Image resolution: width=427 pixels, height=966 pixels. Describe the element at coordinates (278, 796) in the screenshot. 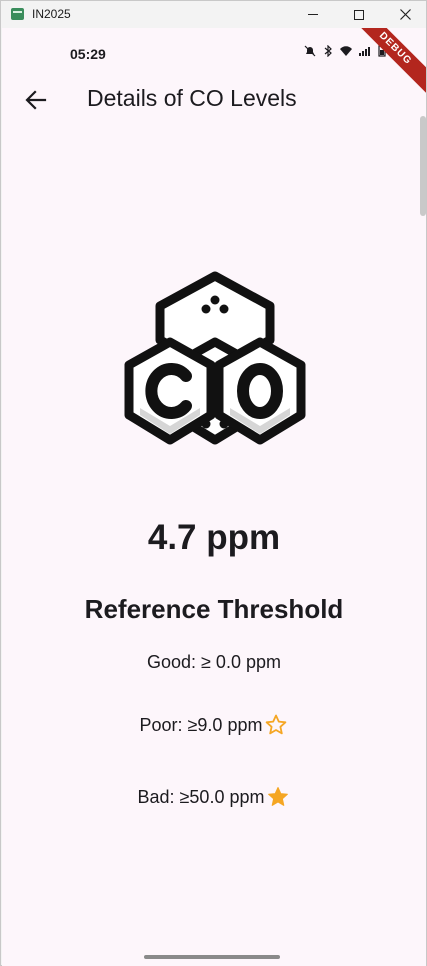

I see `star-filled-icon` at that location.